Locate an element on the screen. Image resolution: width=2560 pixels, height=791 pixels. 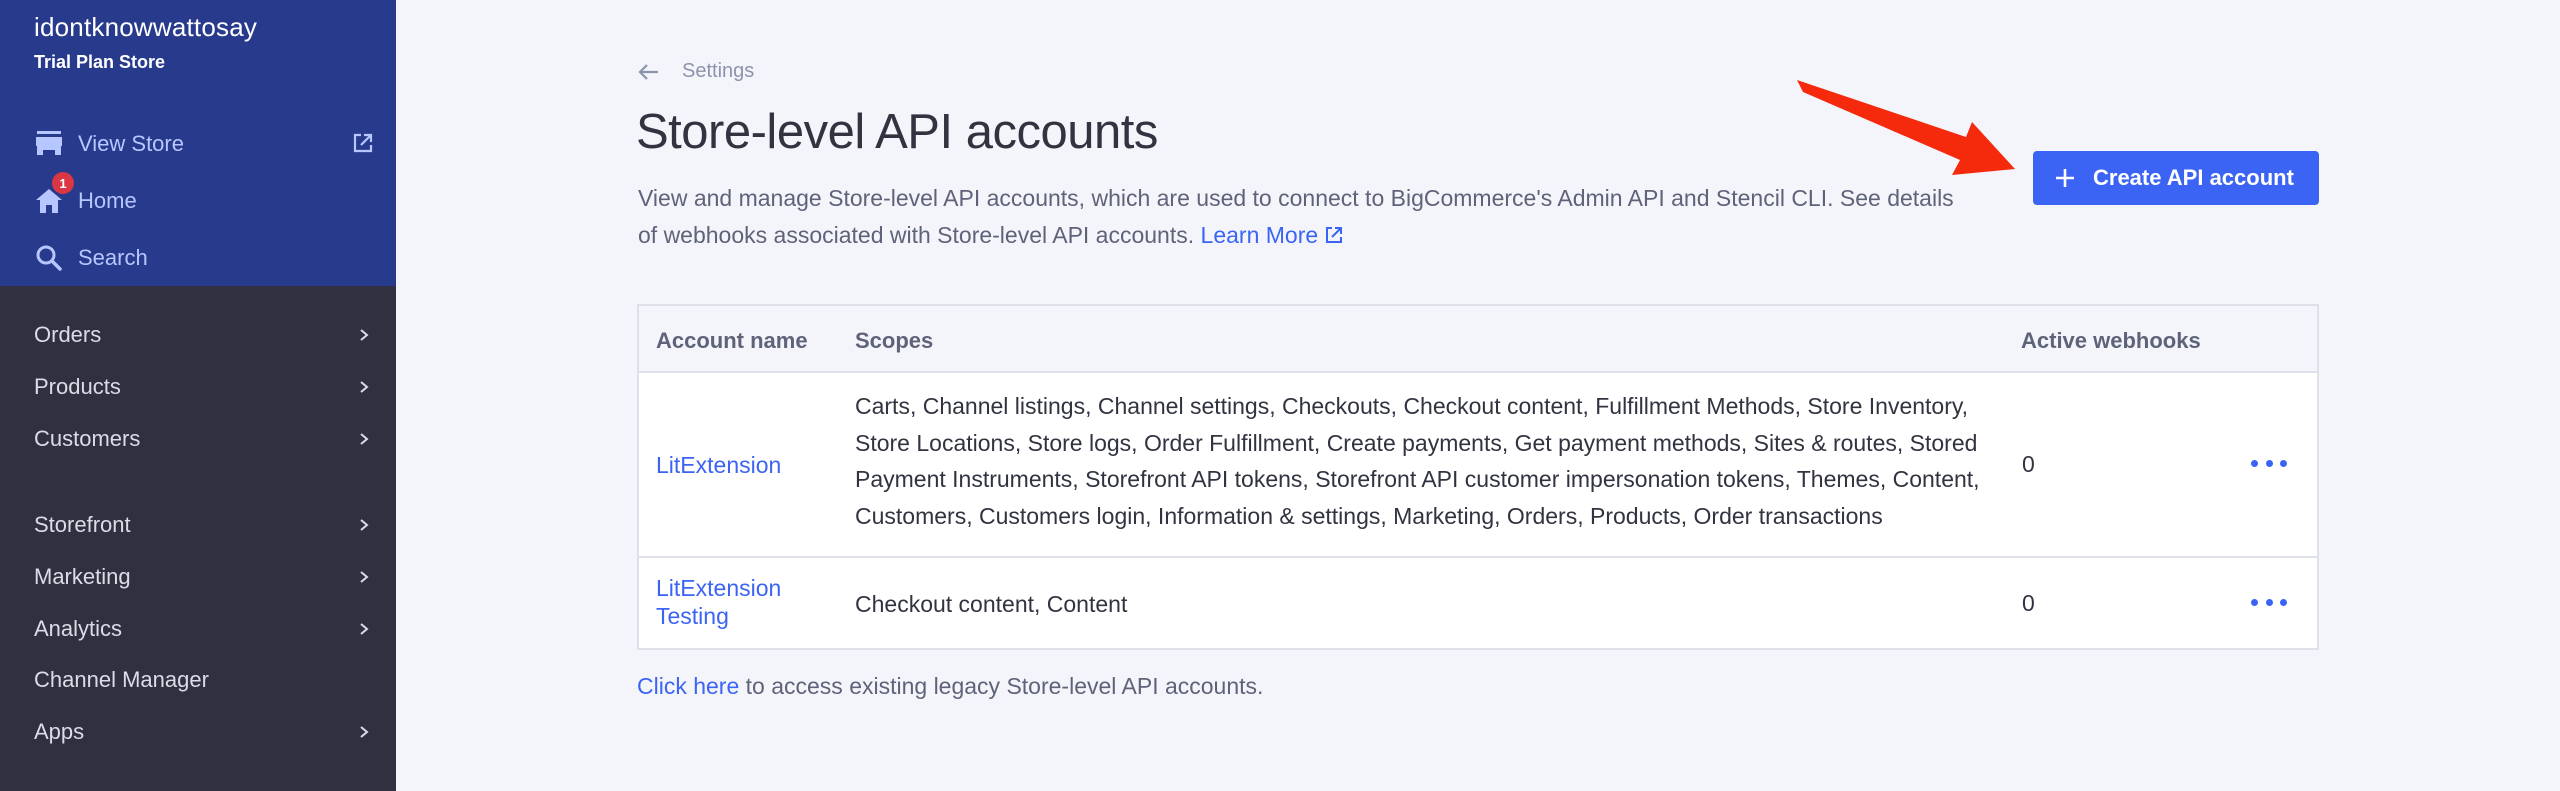
notification-badge: 1 is located at coordinates (63, 183).